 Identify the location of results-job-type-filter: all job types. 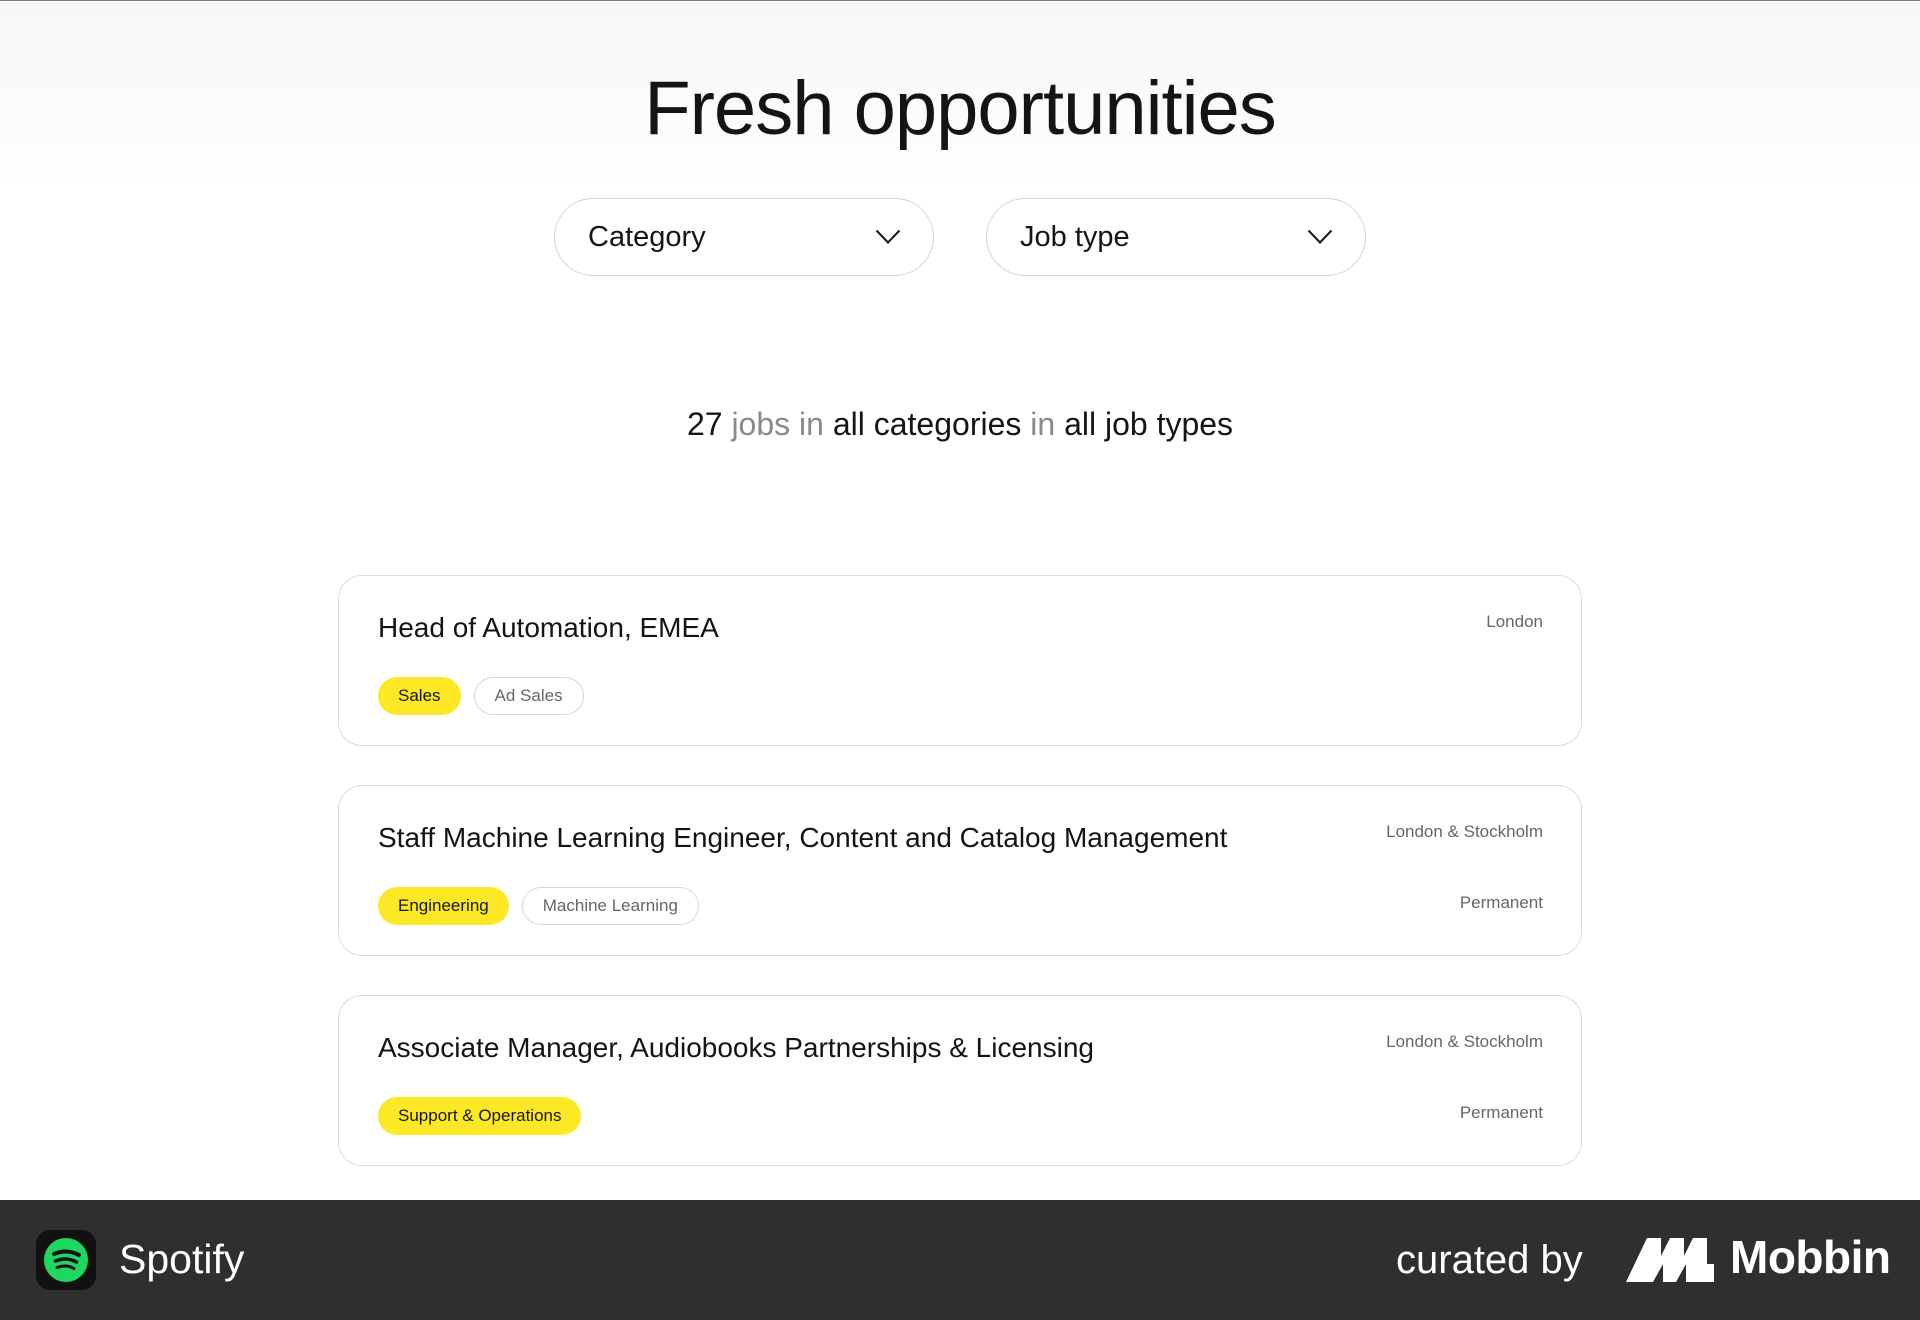
(1149, 424).